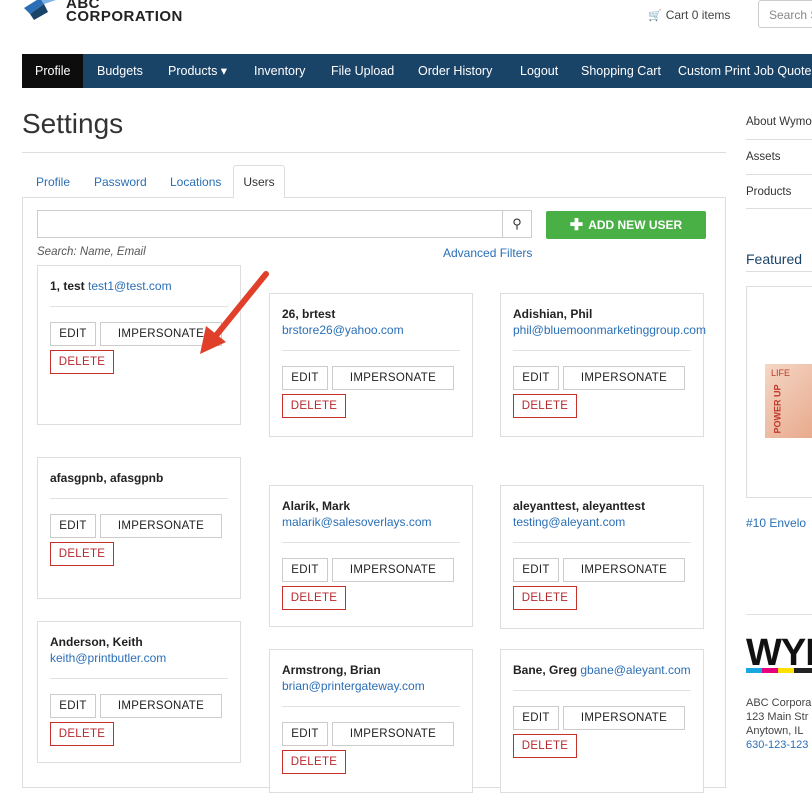 This screenshot has height=793, width=812. I want to click on featured-divider, so click(779, 614).